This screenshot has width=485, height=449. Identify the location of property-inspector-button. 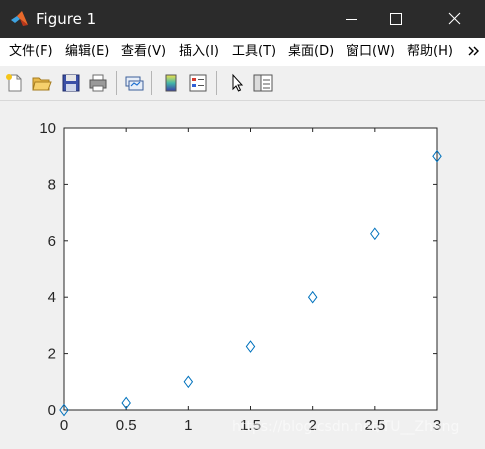
(263, 83).